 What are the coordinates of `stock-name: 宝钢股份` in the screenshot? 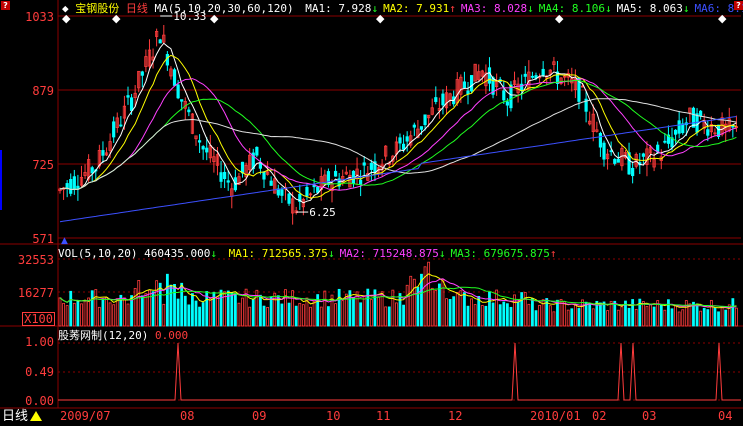 It's located at (97, 8).